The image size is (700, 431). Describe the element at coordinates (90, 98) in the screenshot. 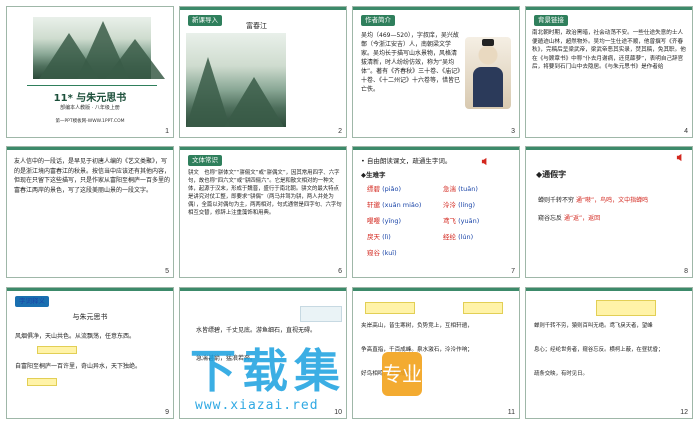

I see `slide-1-title: 11* 与朱元思书` at that location.